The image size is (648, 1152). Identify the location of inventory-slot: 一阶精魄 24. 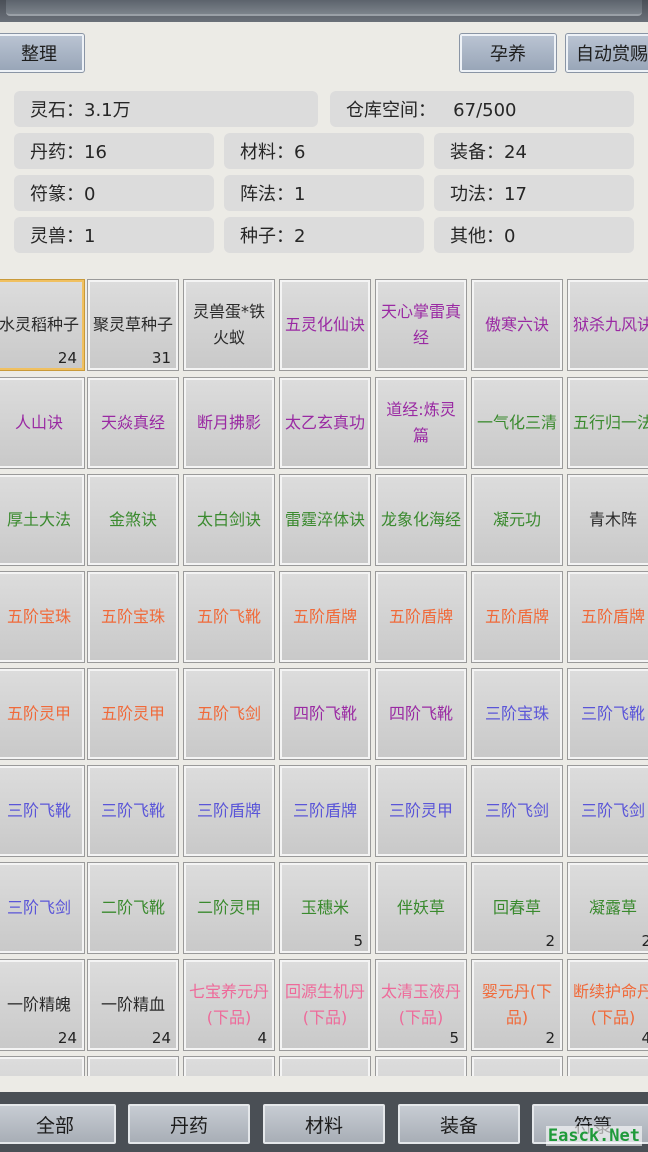
(42, 1005).